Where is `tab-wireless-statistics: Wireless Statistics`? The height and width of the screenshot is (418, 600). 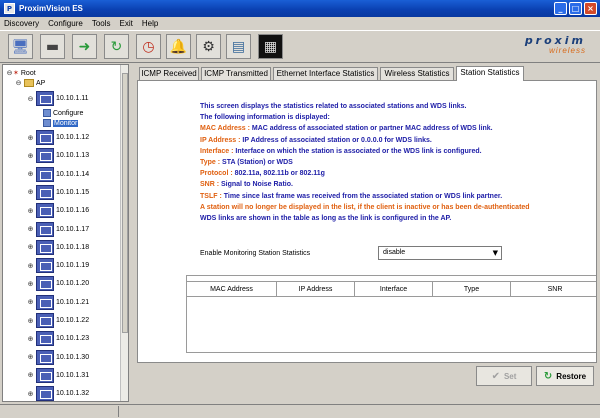
tab-wireless-statistics: Wireless Statistics is located at coordinates (417, 73).